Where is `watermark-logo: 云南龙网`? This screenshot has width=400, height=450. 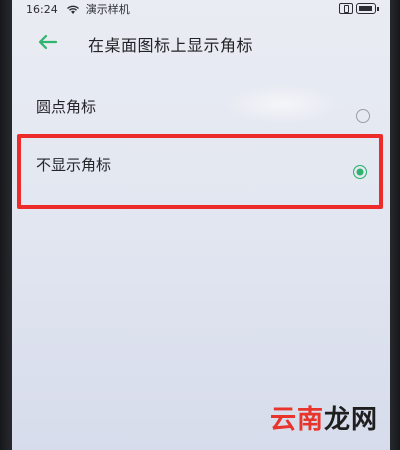
watermark-logo: 云南龙网 is located at coordinates (324, 417).